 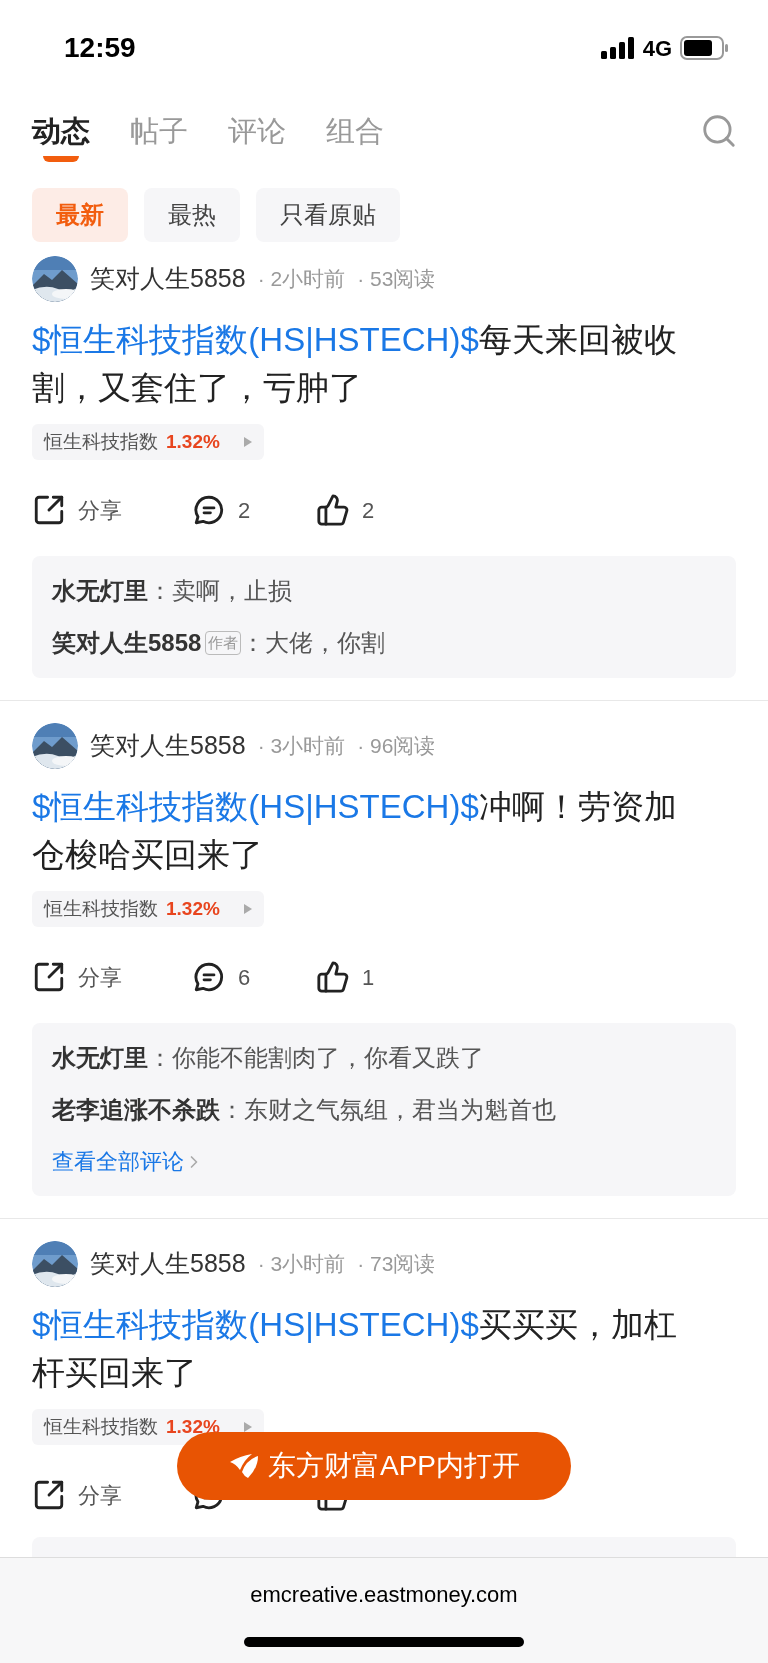 I want to click on comment-text: 东财之气氛组，君当为魁首也, so click(x=400, y=1110).